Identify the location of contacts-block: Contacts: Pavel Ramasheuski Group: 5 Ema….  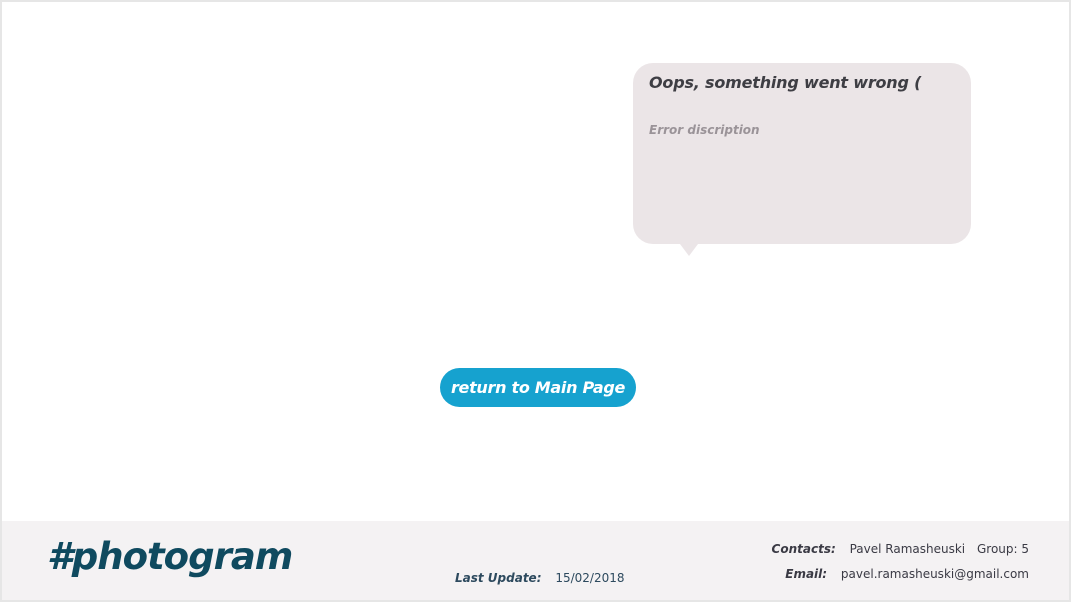
(900, 565).